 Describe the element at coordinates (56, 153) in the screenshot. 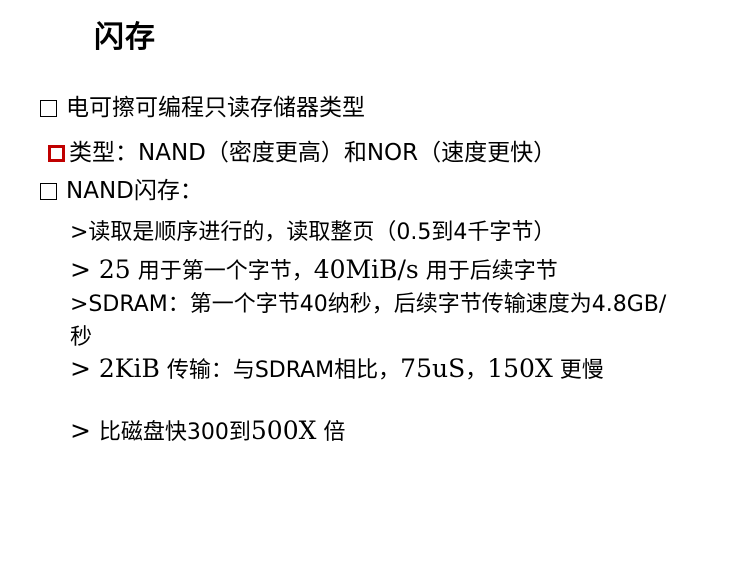

I see `red-checkbox-bullet-icon` at that location.